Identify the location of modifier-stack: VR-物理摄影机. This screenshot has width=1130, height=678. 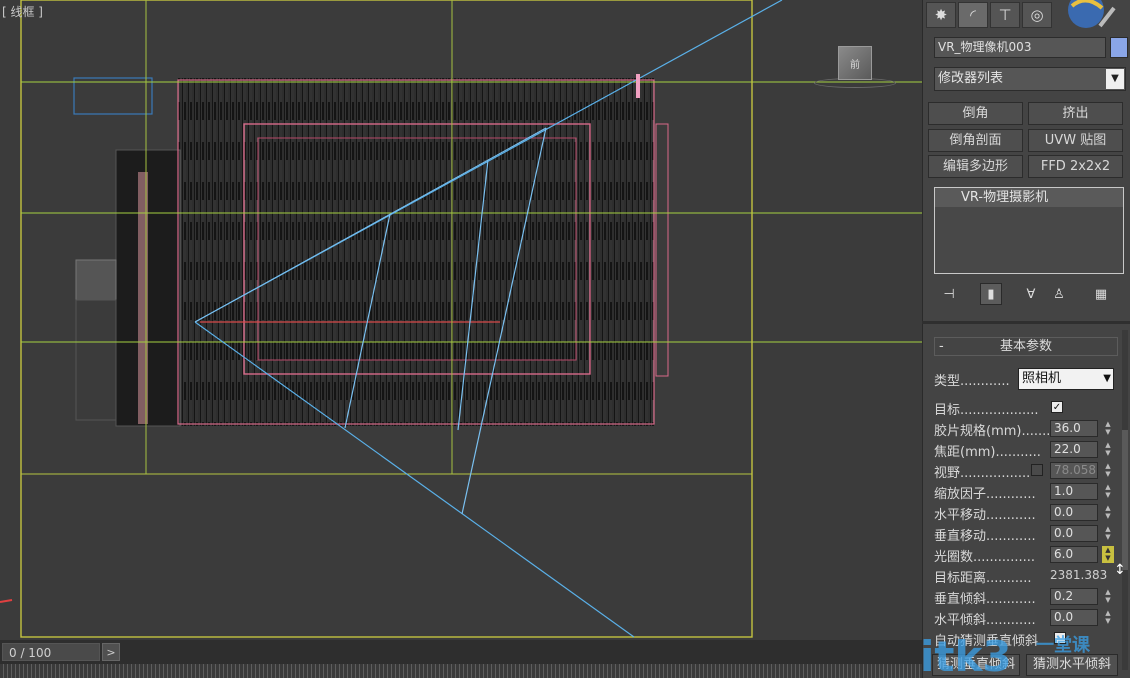
(1029, 230).